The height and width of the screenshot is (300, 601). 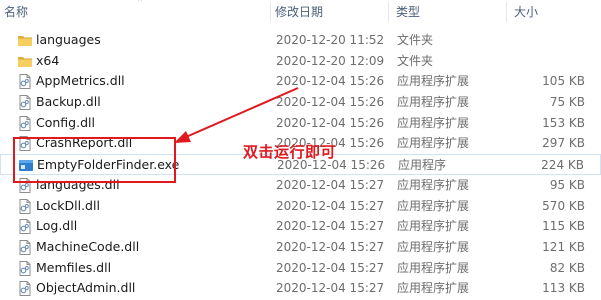 What do you see at coordinates (290, 152) in the screenshot?
I see `annotation-text: 双击运行即可` at bounding box center [290, 152].